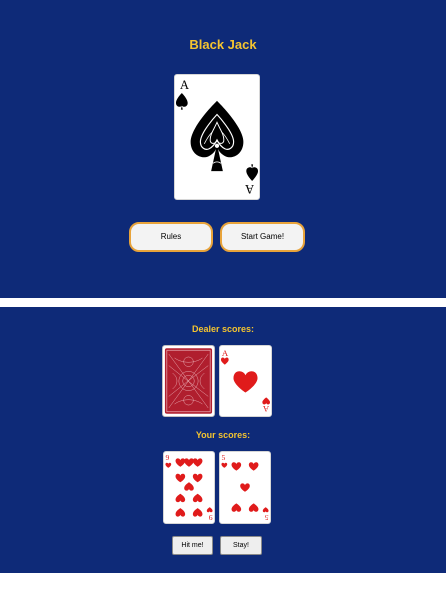 This screenshot has width=446, height=590. I want to click on heart-pip-top-icon, so click(224, 361).